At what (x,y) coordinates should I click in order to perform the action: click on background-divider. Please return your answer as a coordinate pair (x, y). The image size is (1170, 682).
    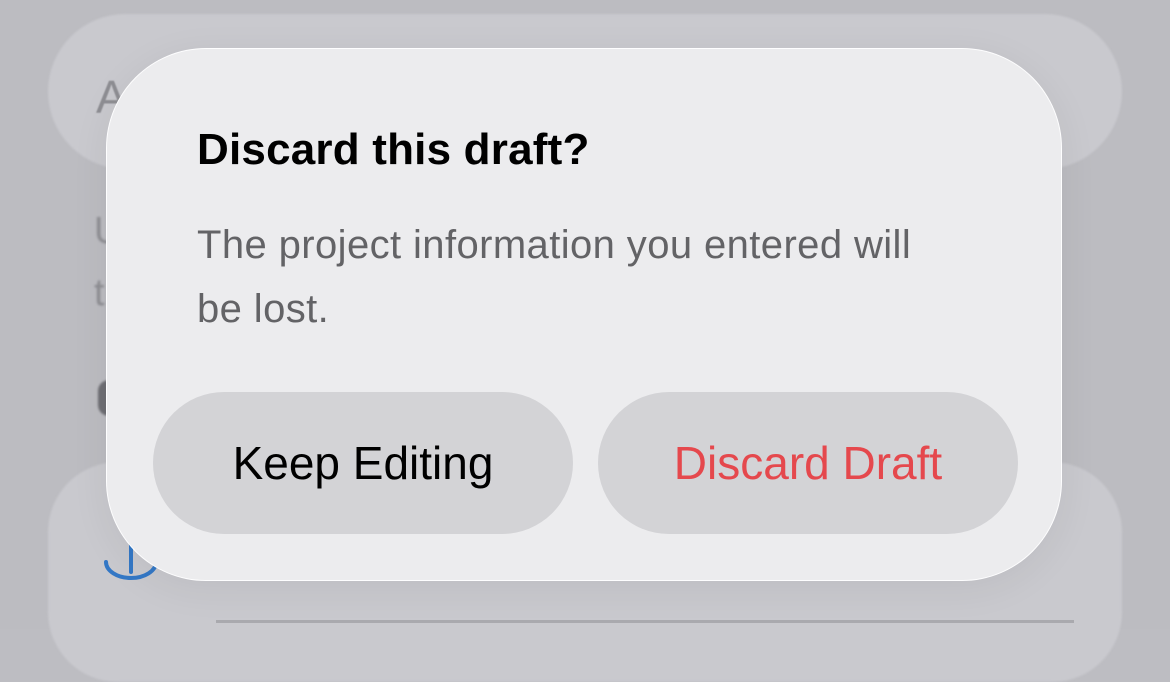
    Looking at the image, I should click on (645, 621).